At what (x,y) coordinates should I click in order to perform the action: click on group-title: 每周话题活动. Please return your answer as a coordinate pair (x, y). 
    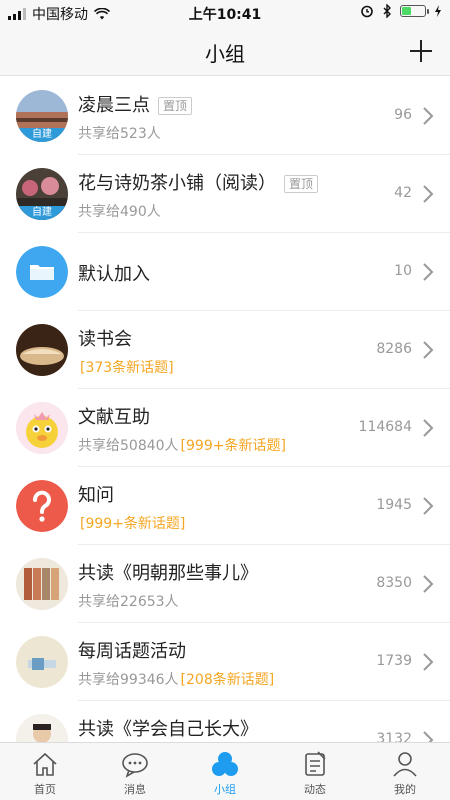
    Looking at the image, I should click on (132, 650).